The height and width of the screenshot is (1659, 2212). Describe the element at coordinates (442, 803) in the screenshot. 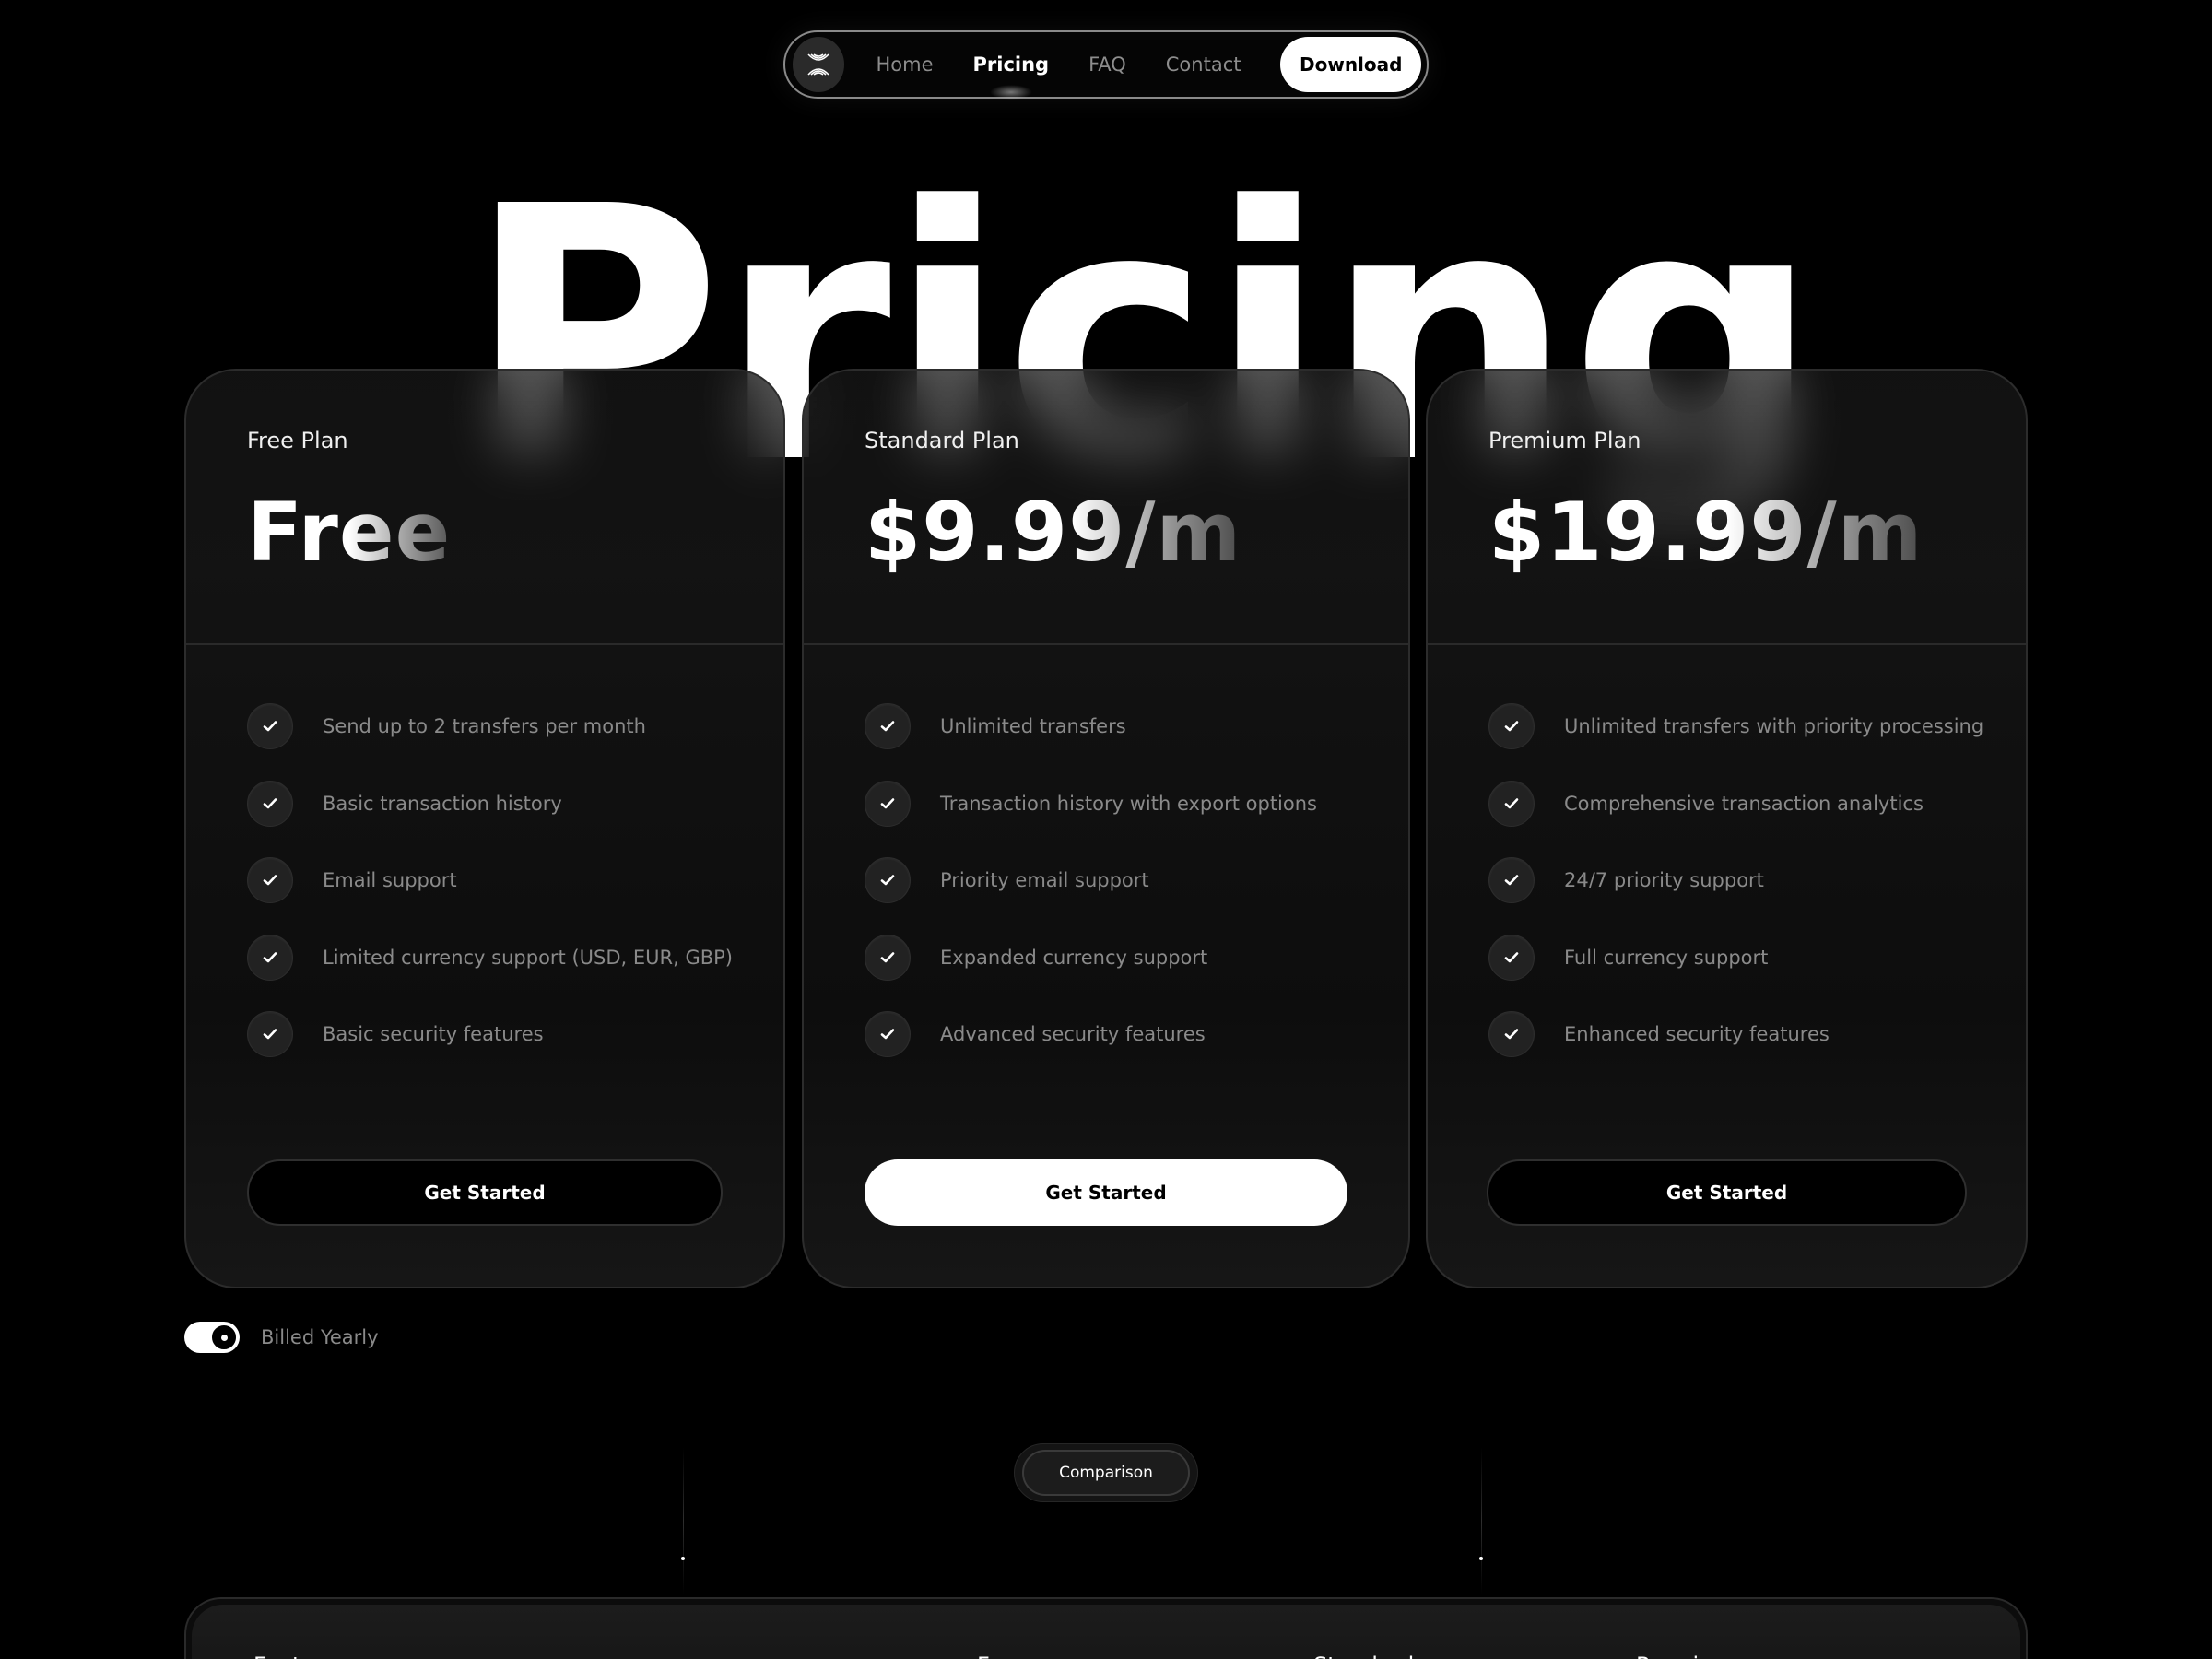

I see `feature-text: Basic transaction history` at that location.